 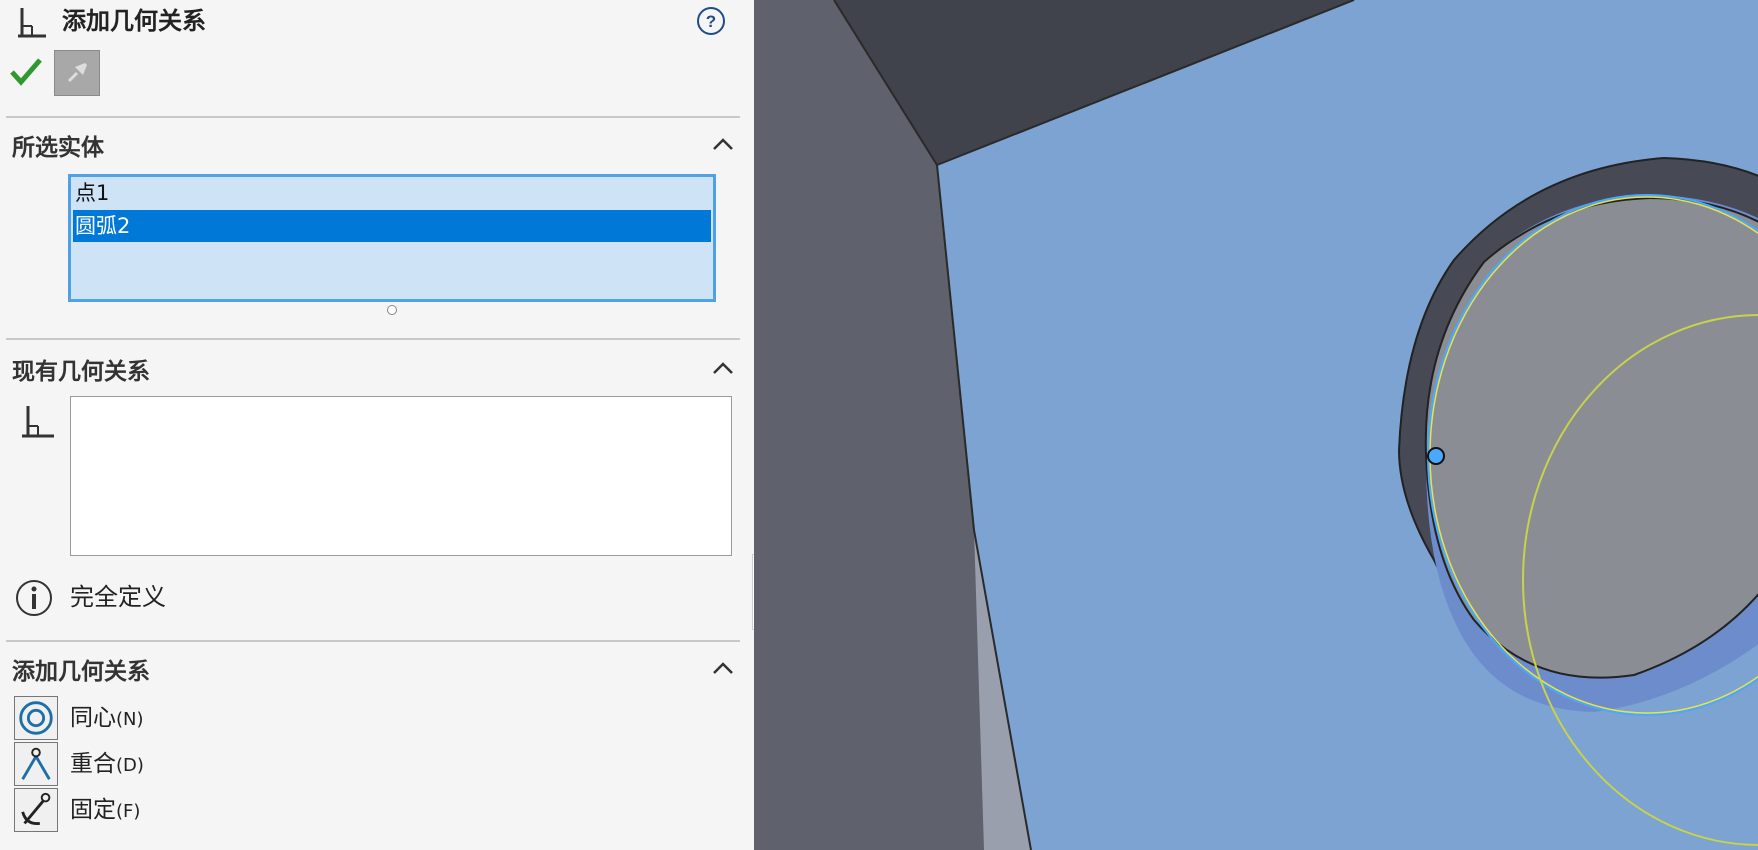 I want to click on ok-checkmark-button, so click(x=26, y=72).